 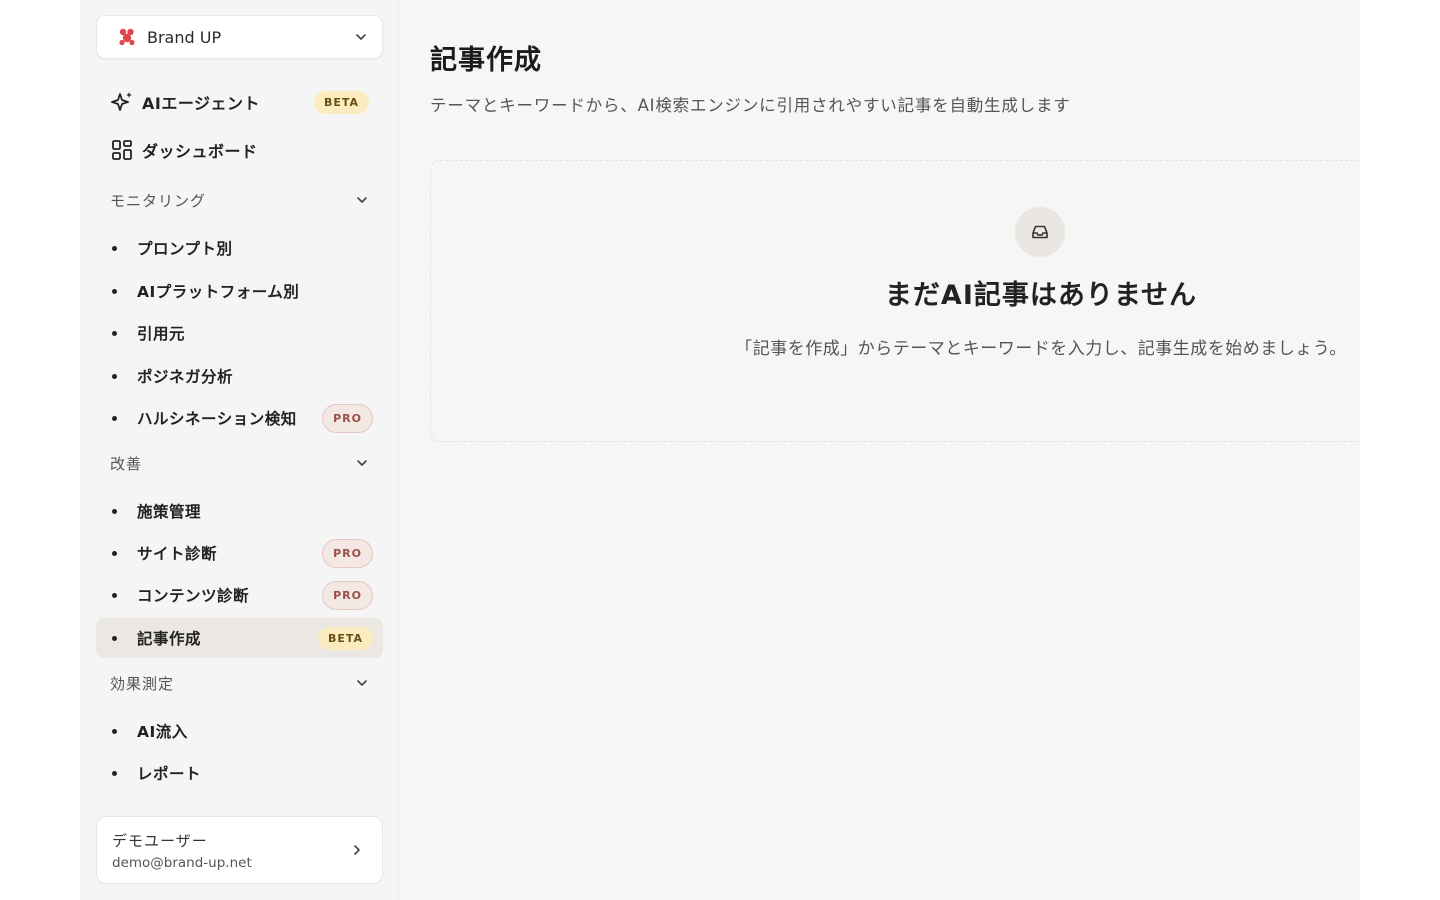 What do you see at coordinates (357, 850) in the screenshot?
I see `chevron-right-icon` at bounding box center [357, 850].